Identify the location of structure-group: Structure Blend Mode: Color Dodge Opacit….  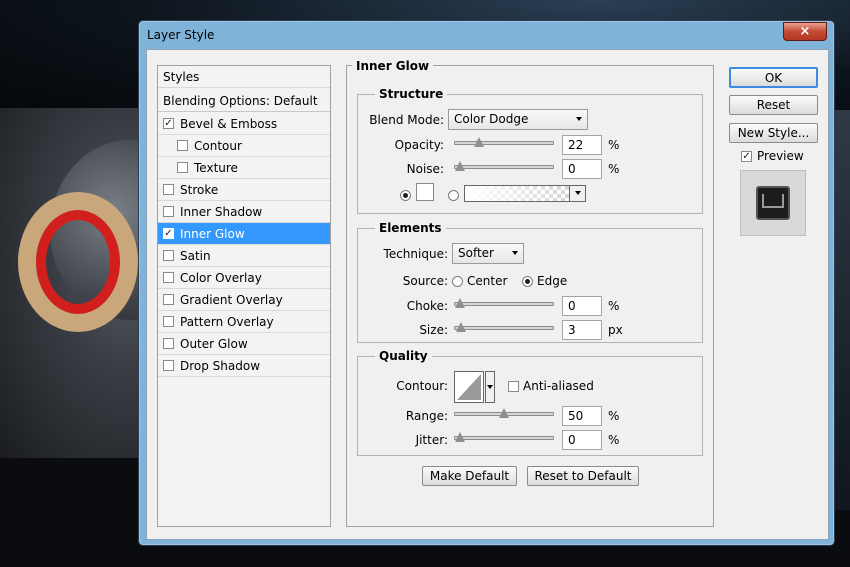
(530, 150).